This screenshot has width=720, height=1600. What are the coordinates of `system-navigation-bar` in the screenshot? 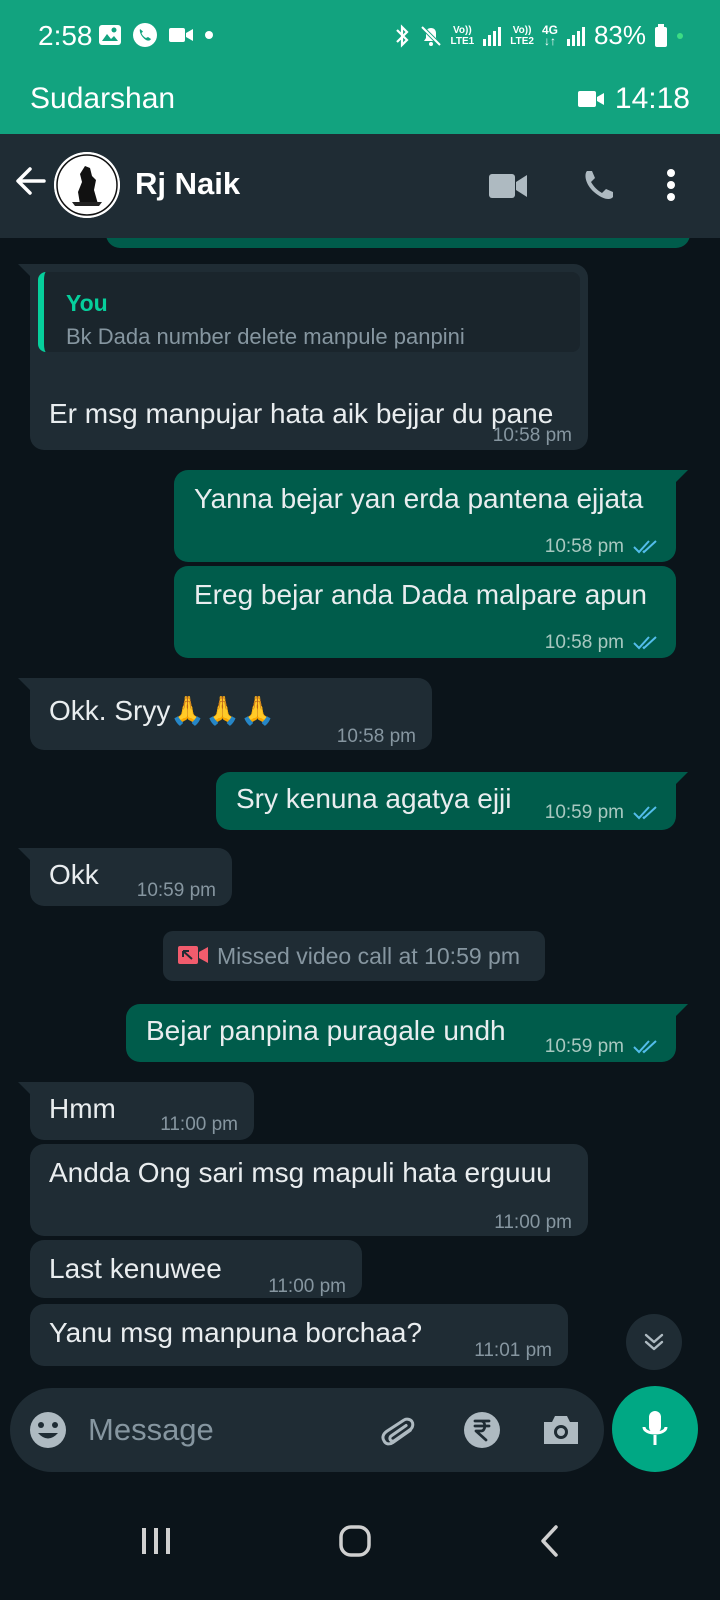 It's located at (360, 1544).